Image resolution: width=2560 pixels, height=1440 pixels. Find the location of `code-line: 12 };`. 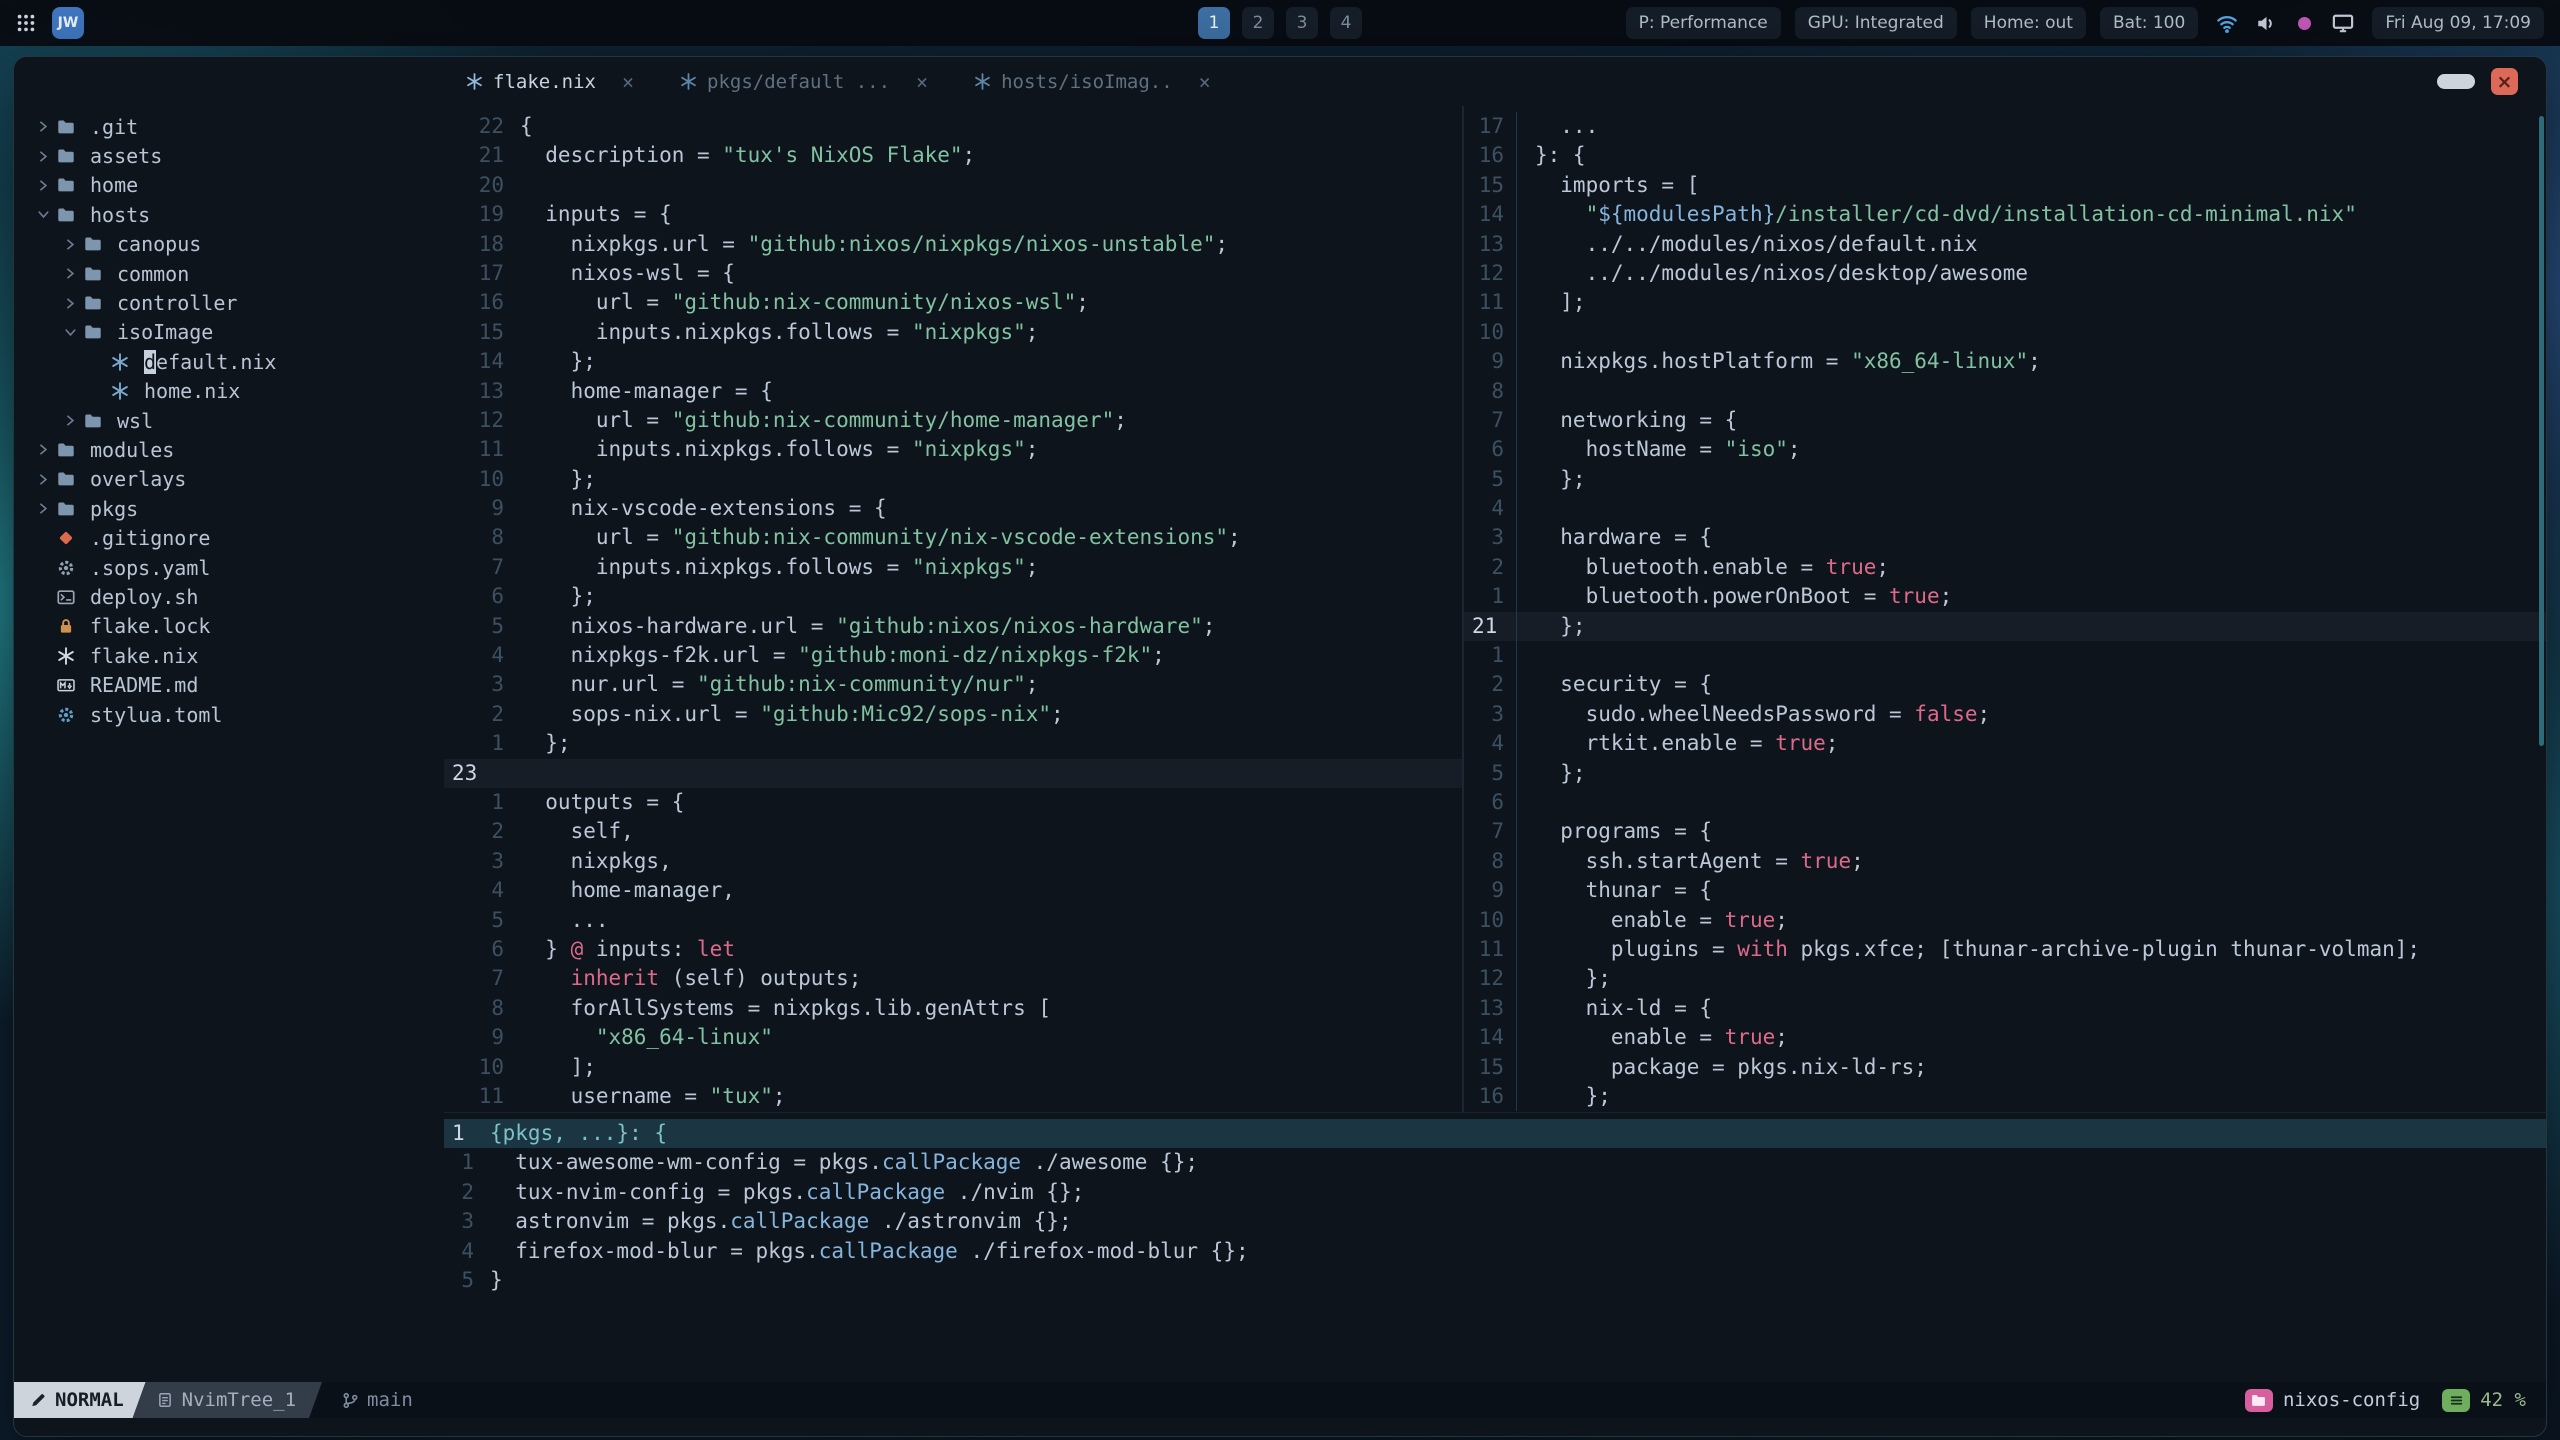

code-line: 12 }; is located at coordinates (2005, 979).